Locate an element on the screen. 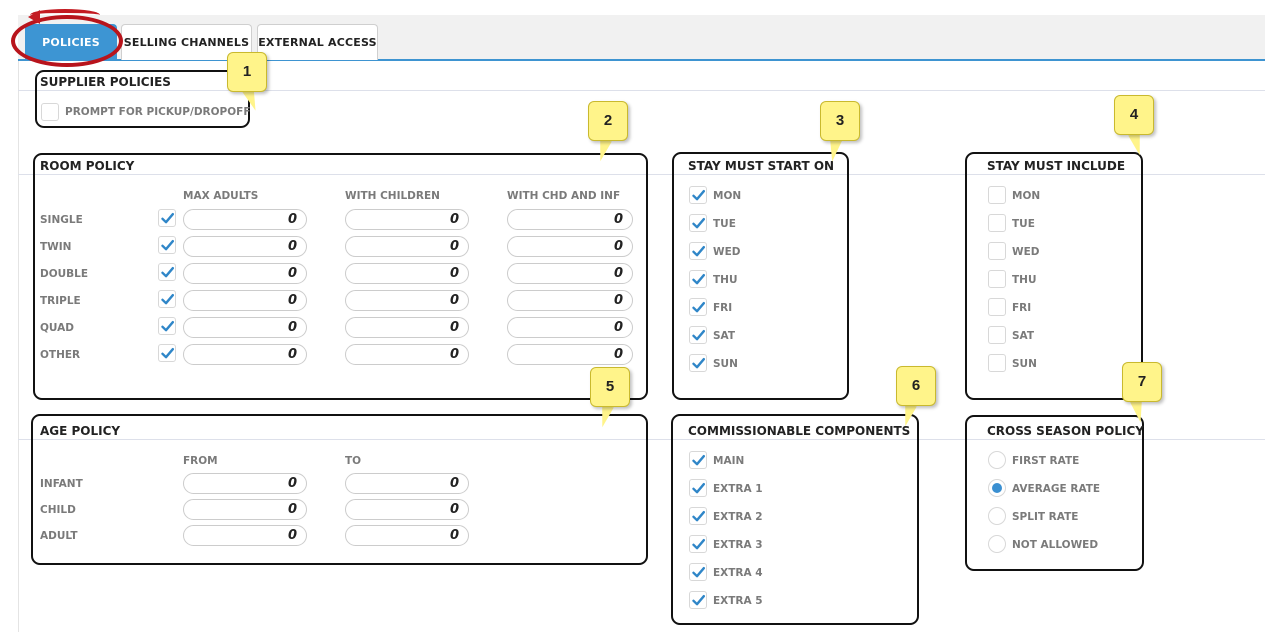 This screenshot has height=632, width=1265. age-col-to: TO is located at coordinates (353, 461).